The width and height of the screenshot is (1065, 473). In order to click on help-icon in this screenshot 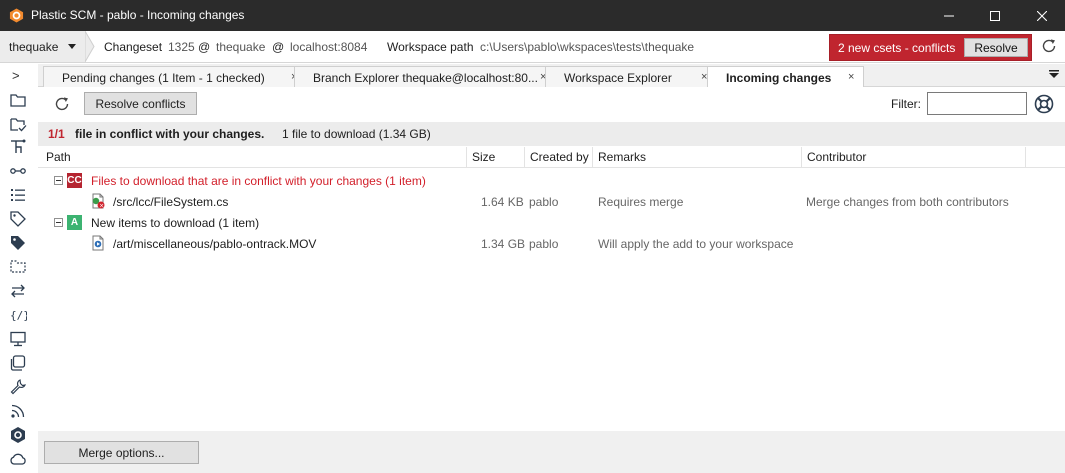, I will do `click(1044, 104)`.